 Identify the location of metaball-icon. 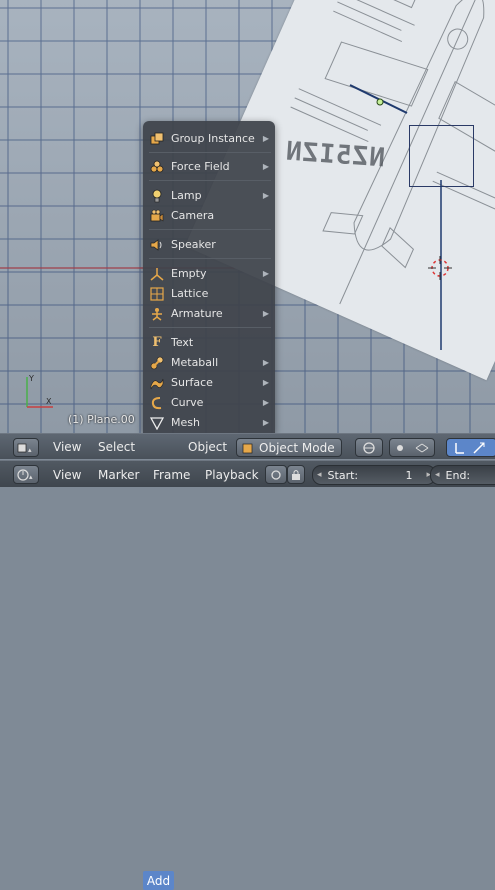
(157, 363).